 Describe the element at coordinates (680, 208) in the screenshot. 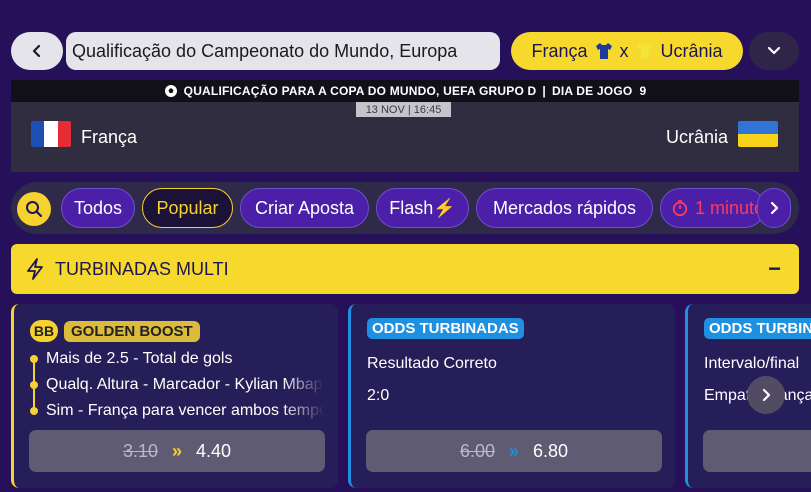

I see `timer-icon` at that location.